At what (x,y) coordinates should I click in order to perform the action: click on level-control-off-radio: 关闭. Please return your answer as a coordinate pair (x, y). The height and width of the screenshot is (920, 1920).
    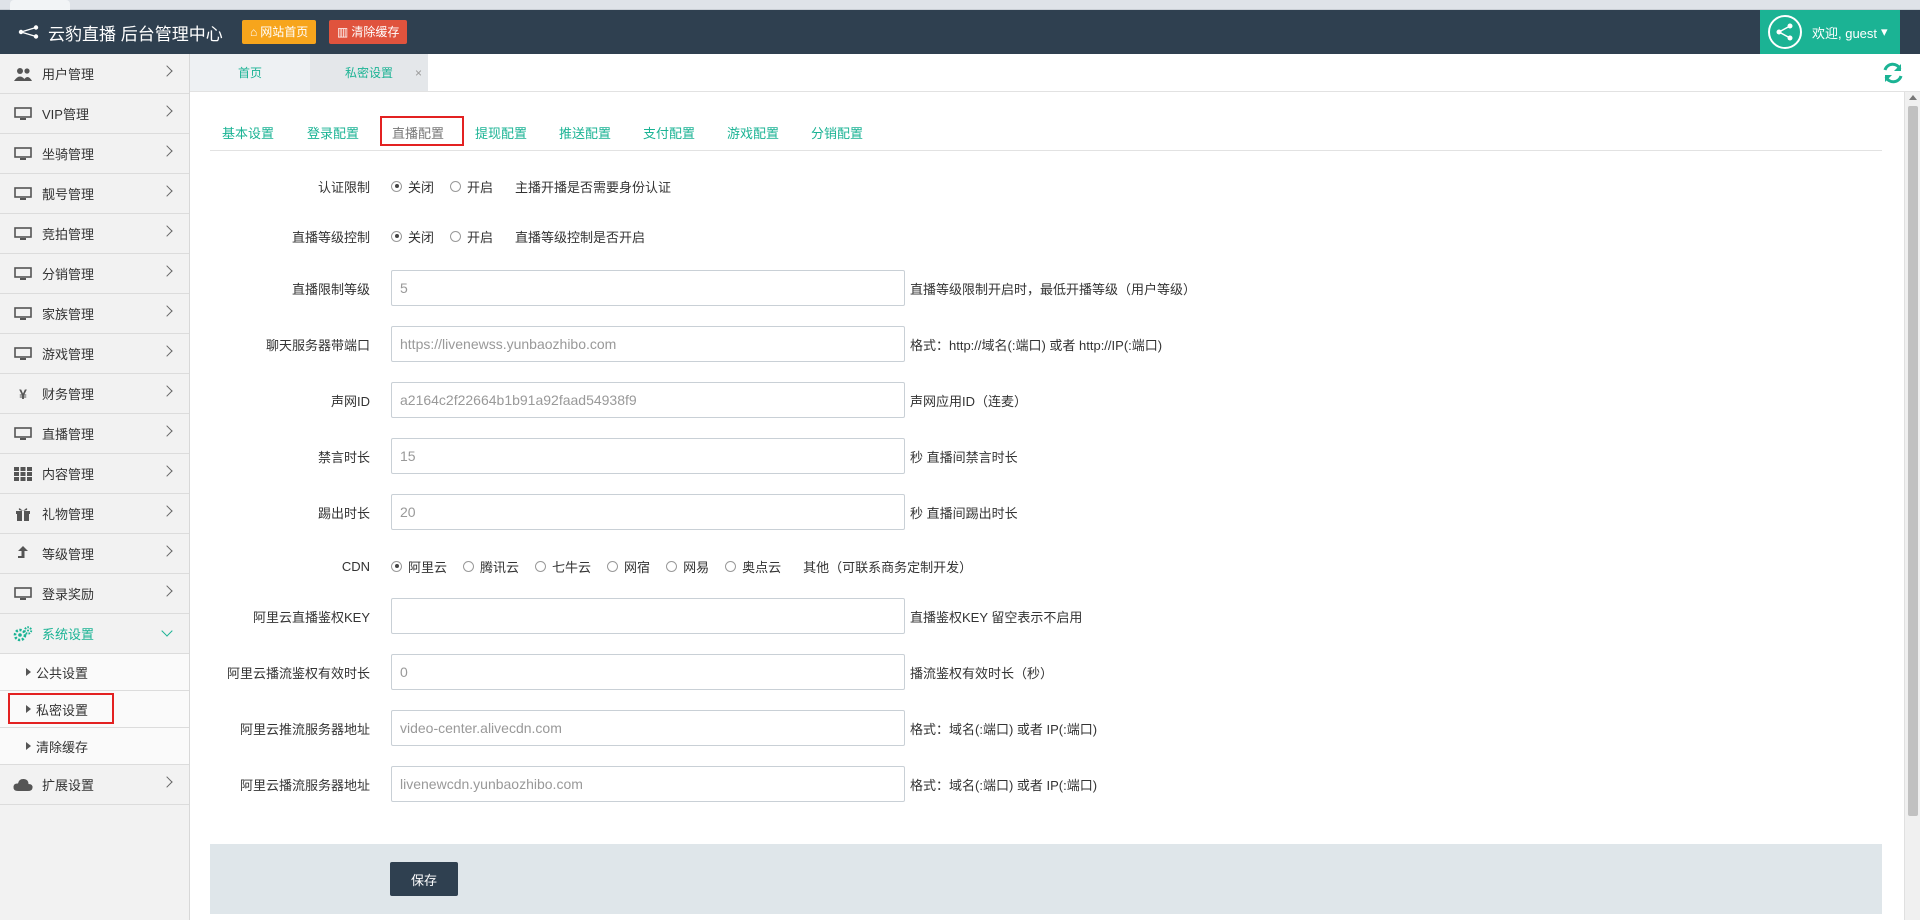
    Looking at the image, I should click on (412, 236).